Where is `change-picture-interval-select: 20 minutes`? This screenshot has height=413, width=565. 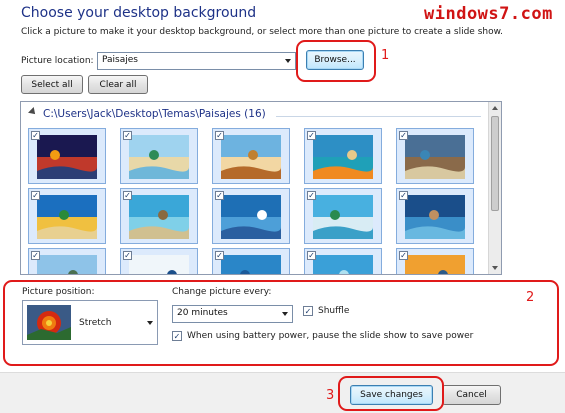 change-picture-interval-select: 20 minutes is located at coordinates (232, 314).